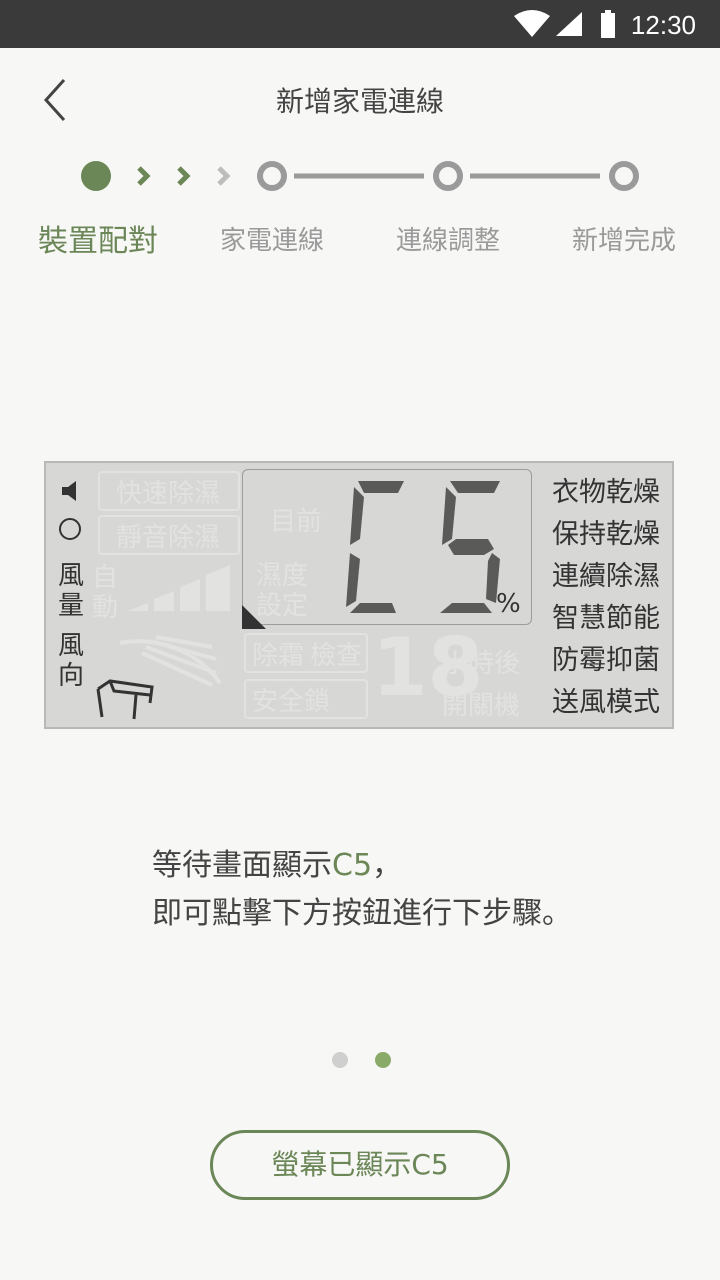  Describe the element at coordinates (96, 176) in the screenshot. I see `step-1-active-dot` at that location.